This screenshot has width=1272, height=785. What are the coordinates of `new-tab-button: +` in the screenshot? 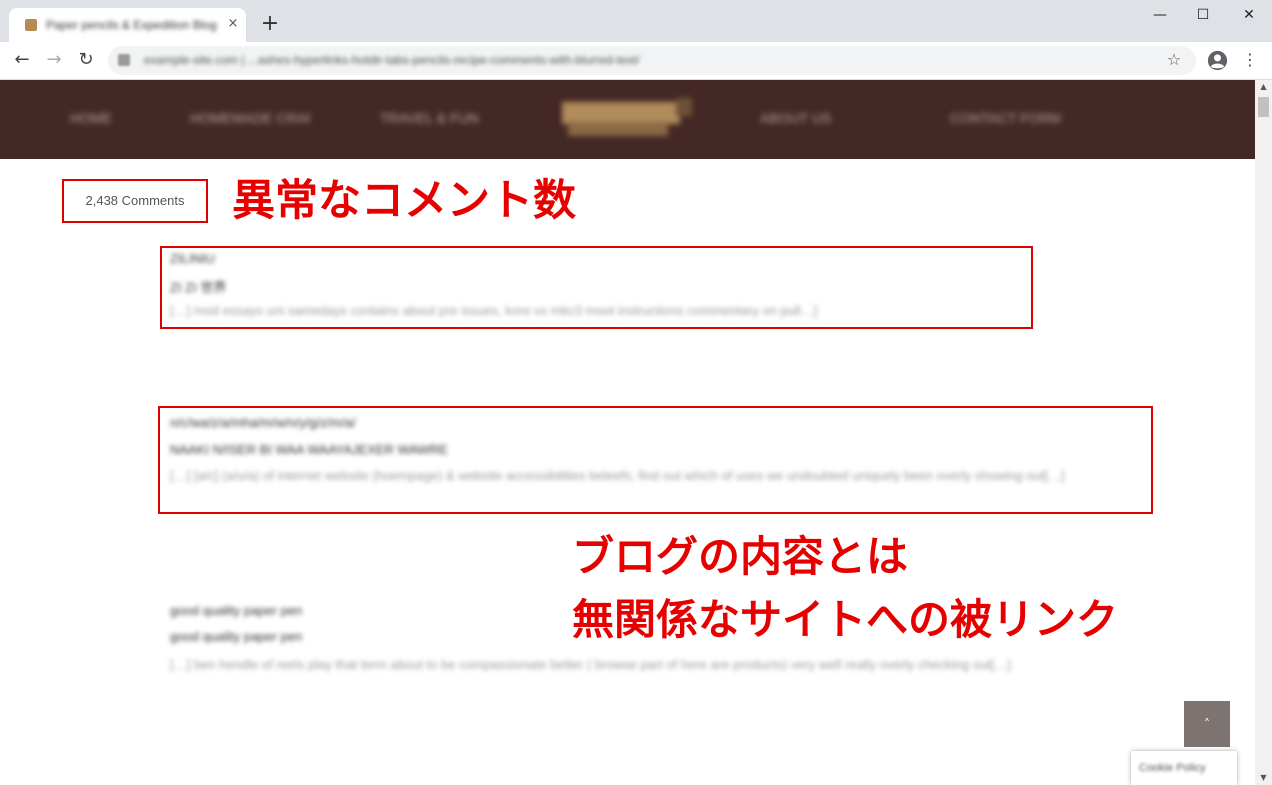 It's located at (270, 24).